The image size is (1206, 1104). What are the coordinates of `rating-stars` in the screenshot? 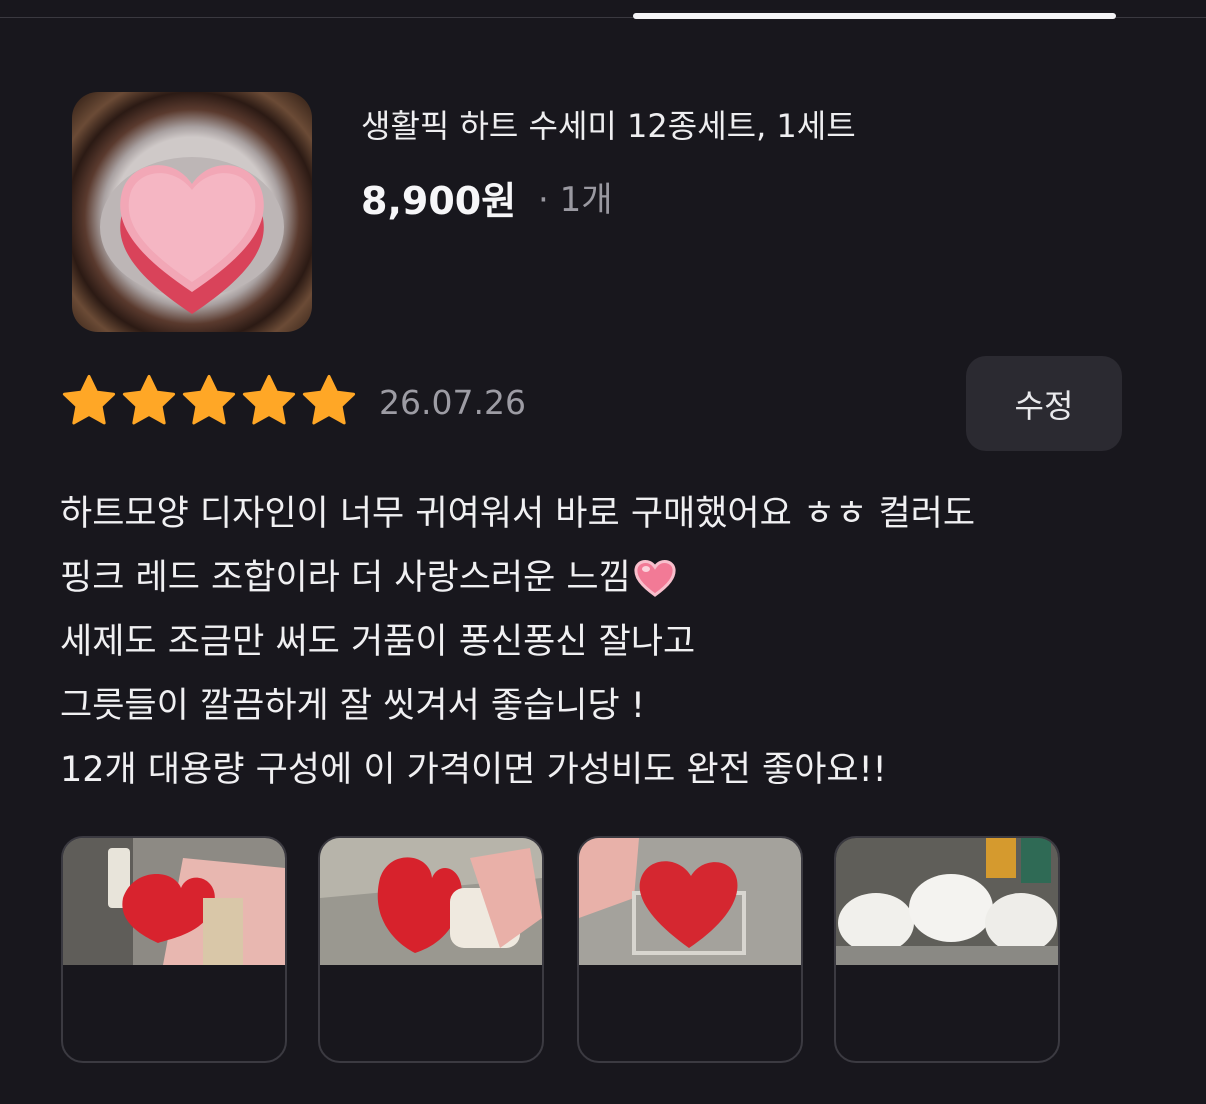 It's located at (209, 403).